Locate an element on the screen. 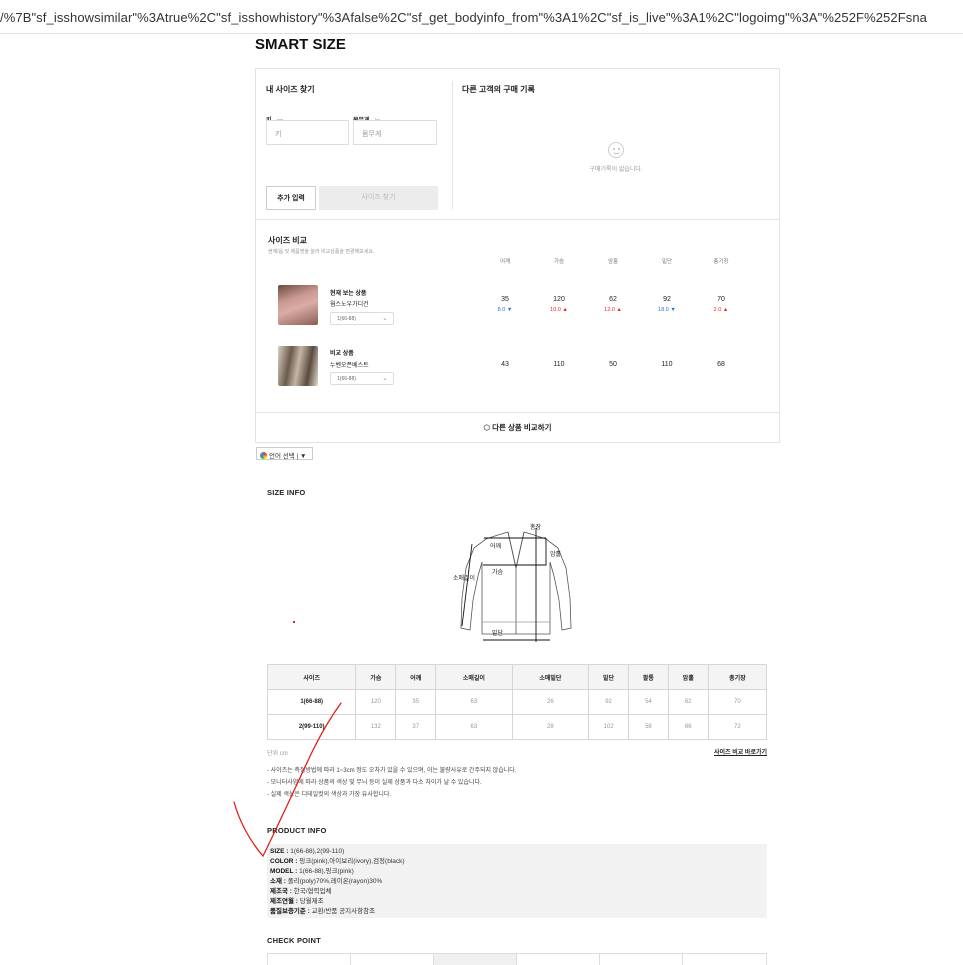 This screenshot has width=963, height=965. diff-shoulder: 8.0 ▼ is located at coordinates (505, 310).